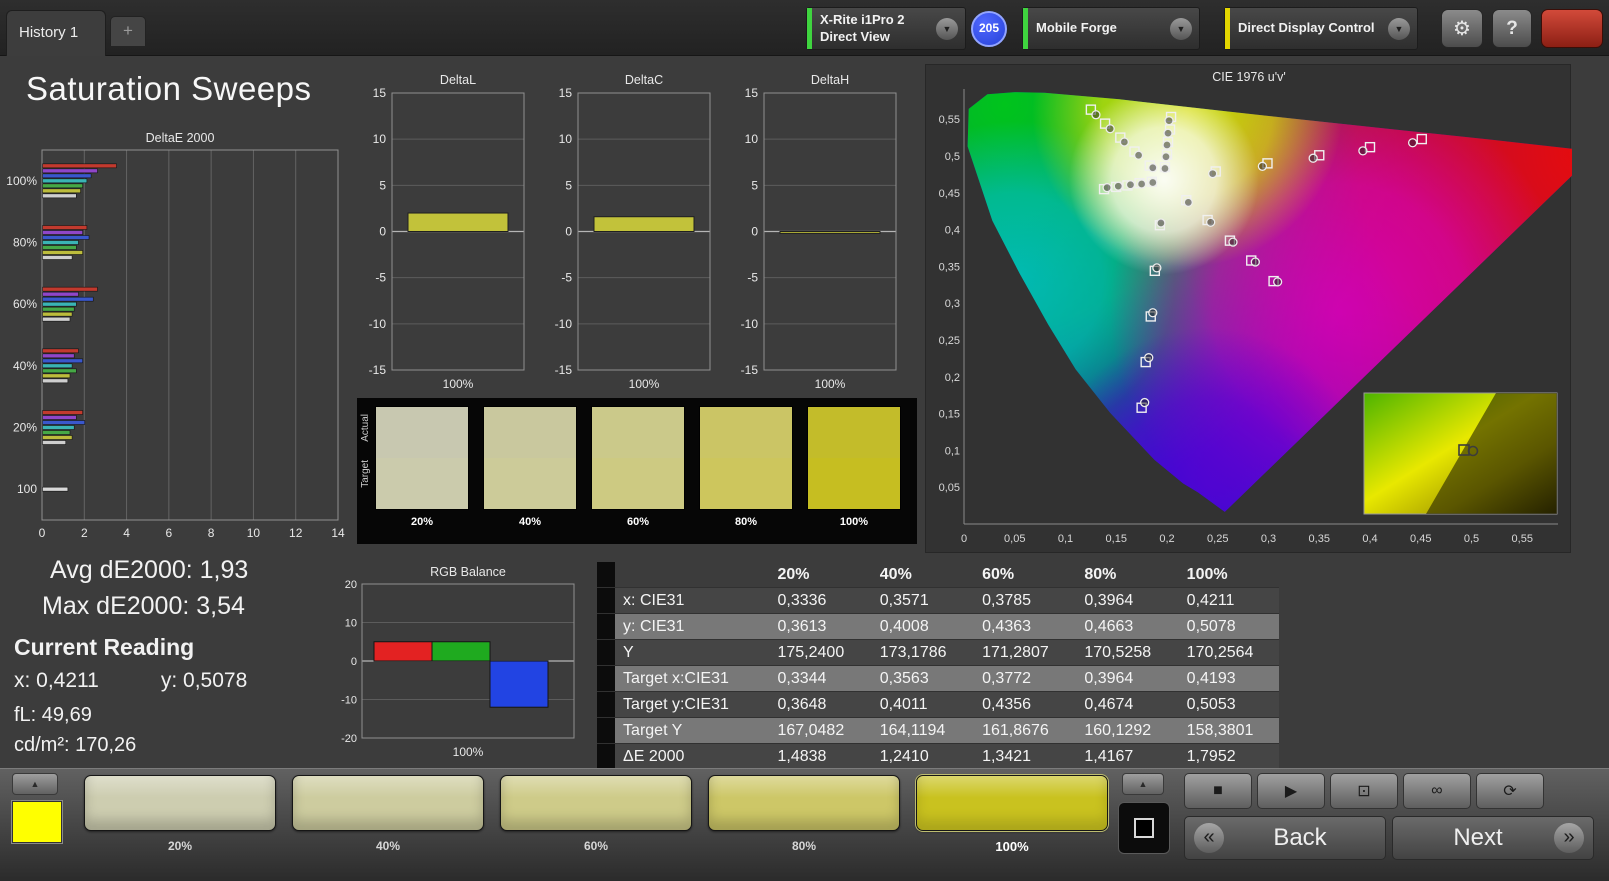  Describe the element at coordinates (921, 704) in the screenshot. I see `cell-value: 0,4011` at that location.